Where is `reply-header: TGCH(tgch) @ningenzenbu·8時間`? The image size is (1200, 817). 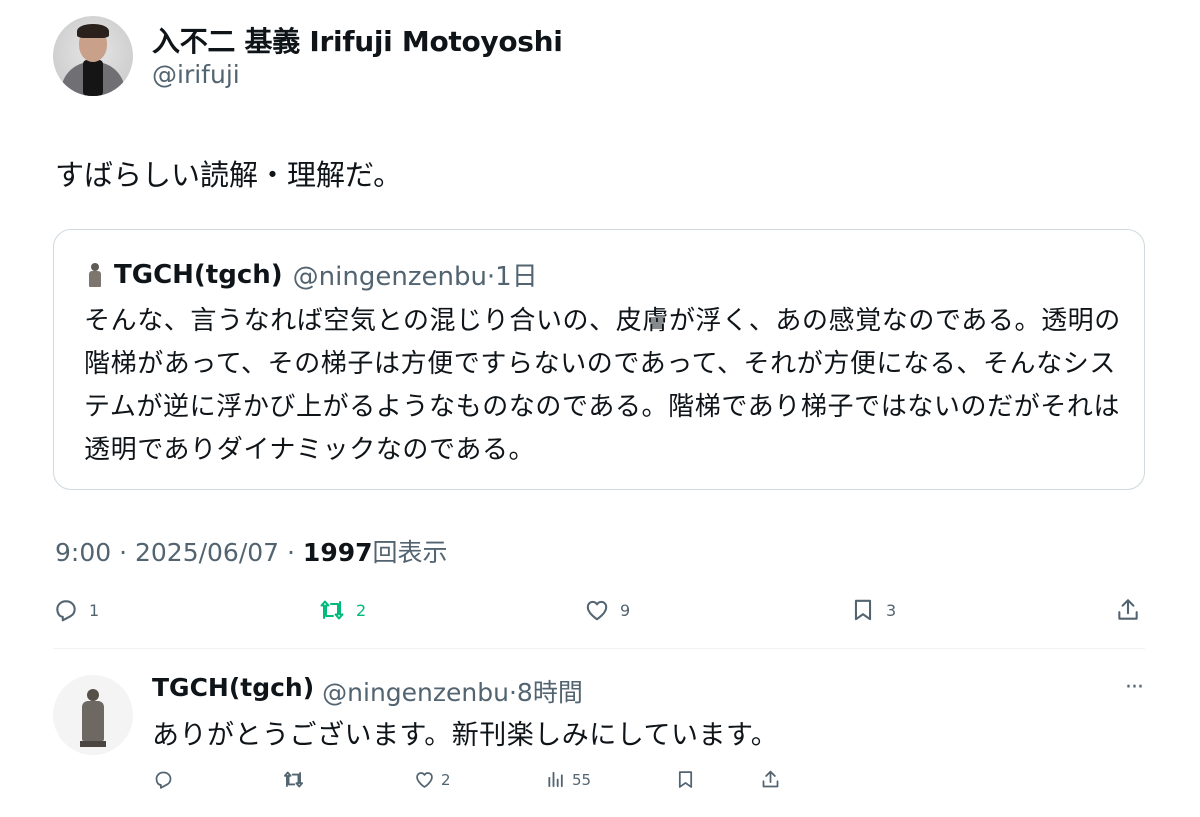
reply-header: TGCH(tgch) @ningenzenbu·8時間 is located at coordinates (367, 691).